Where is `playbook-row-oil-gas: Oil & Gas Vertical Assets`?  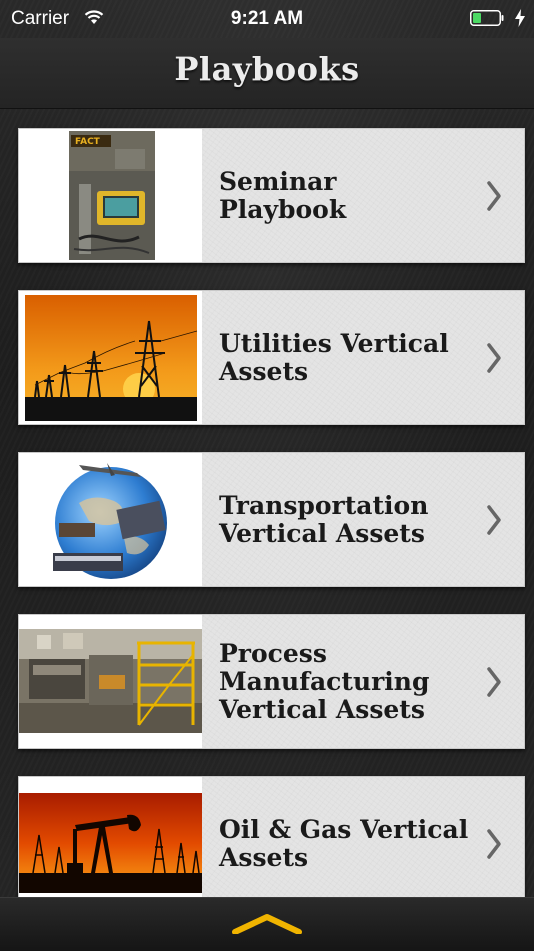 playbook-row-oil-gas: Oil & Gas Vertical Assets is located at coordinates (271, 843).